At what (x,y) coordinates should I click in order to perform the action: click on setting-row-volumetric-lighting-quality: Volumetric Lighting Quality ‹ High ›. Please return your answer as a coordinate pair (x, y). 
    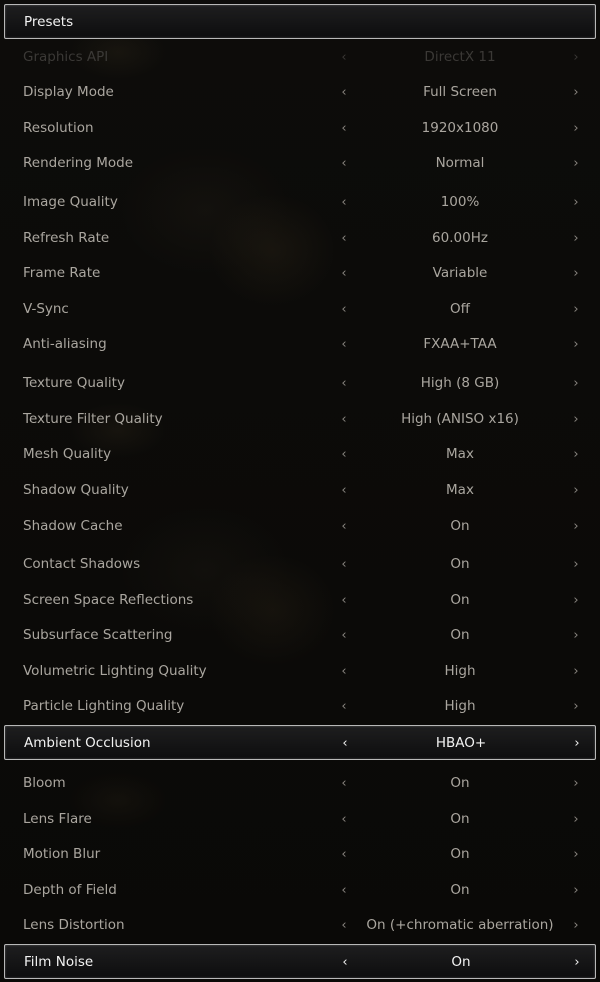
    Looking at the image, I should click on (300, 671).